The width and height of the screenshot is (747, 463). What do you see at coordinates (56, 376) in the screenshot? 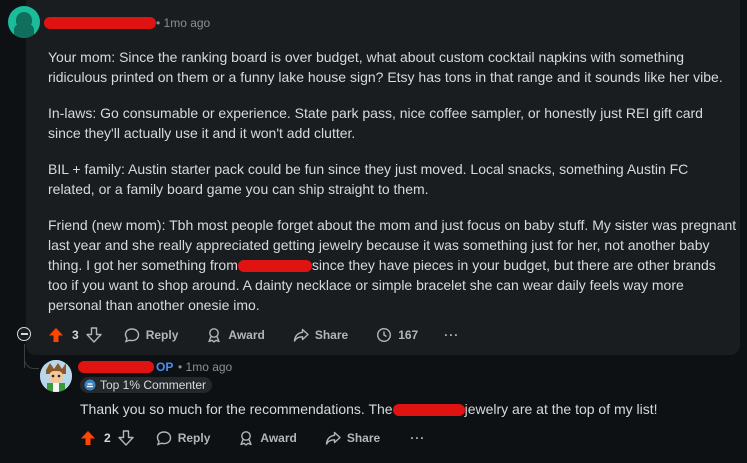
I see `reply-avatar` at bounding box center [56, 376].